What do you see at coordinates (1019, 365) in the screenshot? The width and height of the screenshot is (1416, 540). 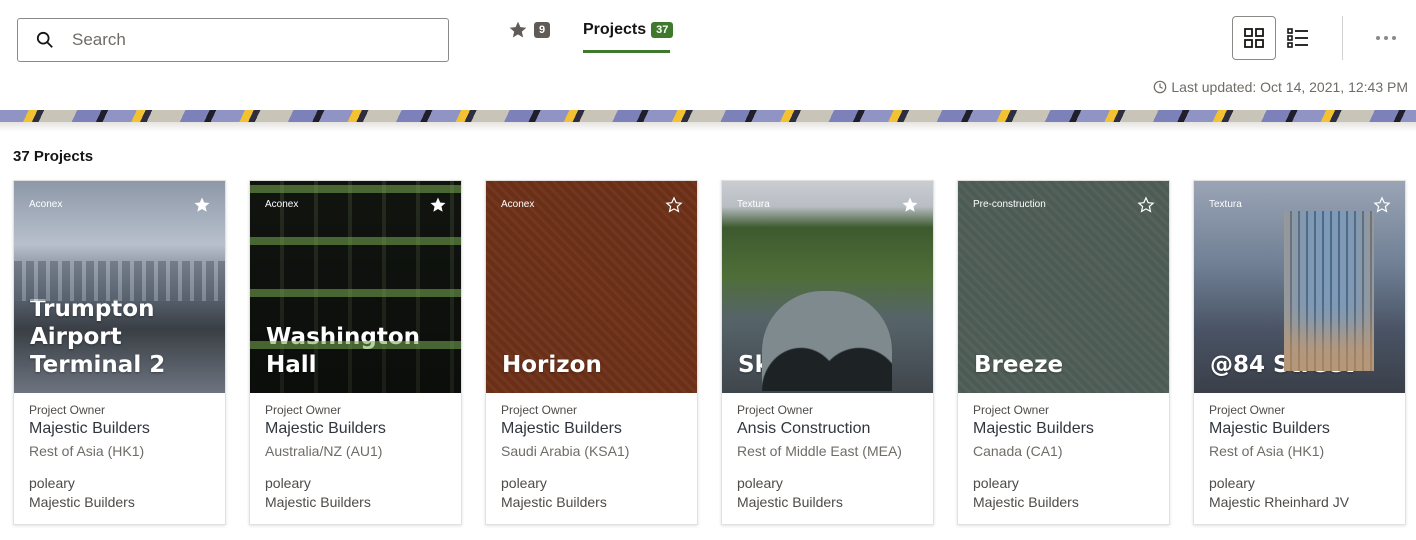 I see `project-name: Breeze` at bounding box center [1019, 365].